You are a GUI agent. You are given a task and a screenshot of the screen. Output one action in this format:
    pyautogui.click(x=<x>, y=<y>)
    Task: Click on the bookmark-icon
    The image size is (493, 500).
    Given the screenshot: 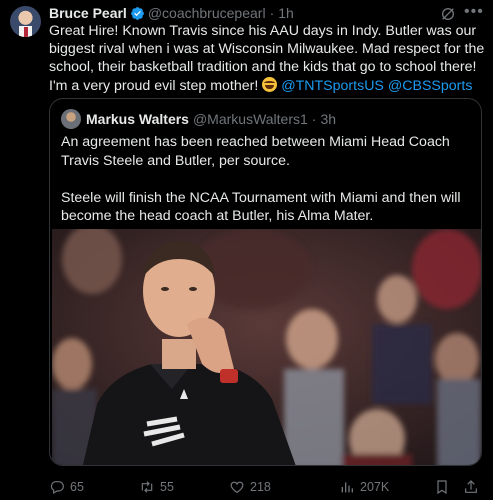 What is the action you would take?
    pyautogui.click(x=442, y=487)
    